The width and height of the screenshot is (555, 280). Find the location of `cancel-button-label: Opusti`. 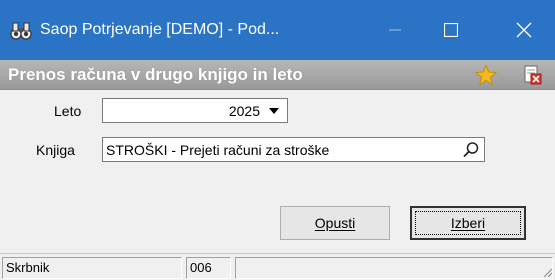

cancel-button-label: Opusti is located at coordinates (335, 223).